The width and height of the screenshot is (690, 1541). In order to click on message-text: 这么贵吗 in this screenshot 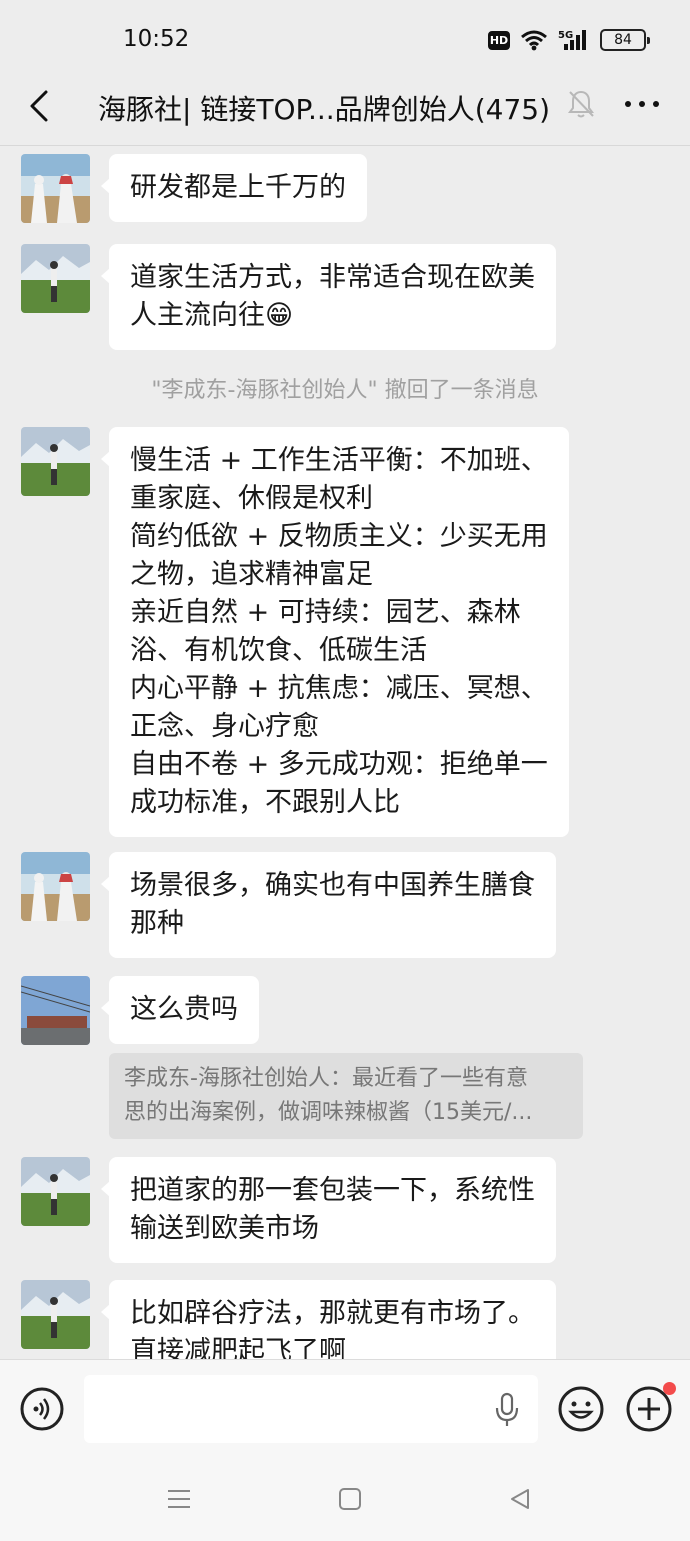, I will do `click(184, 1009)`.